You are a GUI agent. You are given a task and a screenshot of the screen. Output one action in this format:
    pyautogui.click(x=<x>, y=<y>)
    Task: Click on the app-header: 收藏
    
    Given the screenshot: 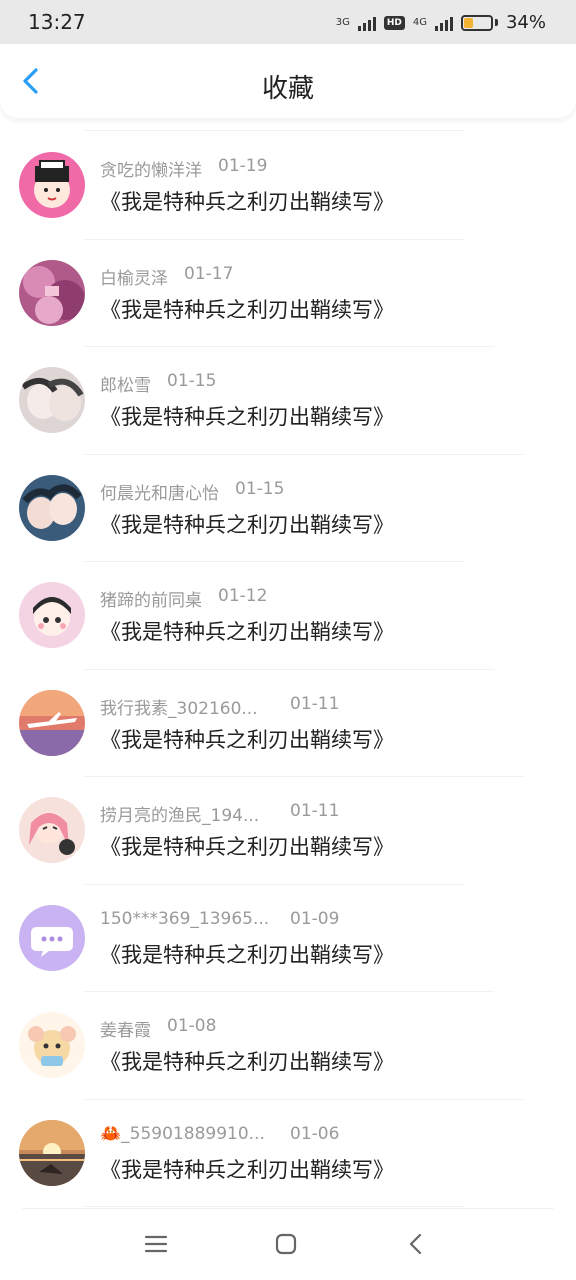 What is the action you would take?
    pyautogui.click(x=288, y=81)
    